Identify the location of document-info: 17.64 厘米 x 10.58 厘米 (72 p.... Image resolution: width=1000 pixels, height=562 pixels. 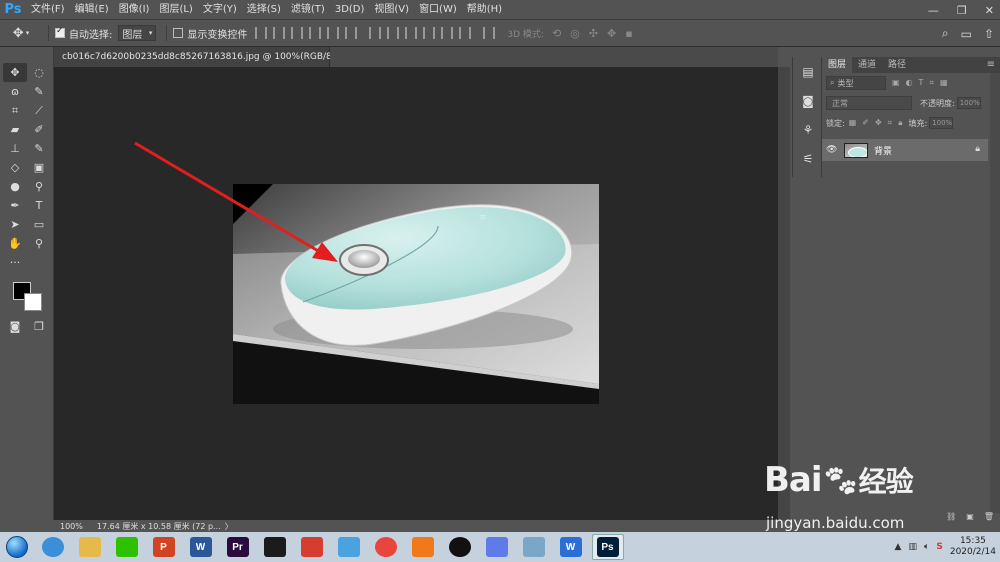
(158, 526).